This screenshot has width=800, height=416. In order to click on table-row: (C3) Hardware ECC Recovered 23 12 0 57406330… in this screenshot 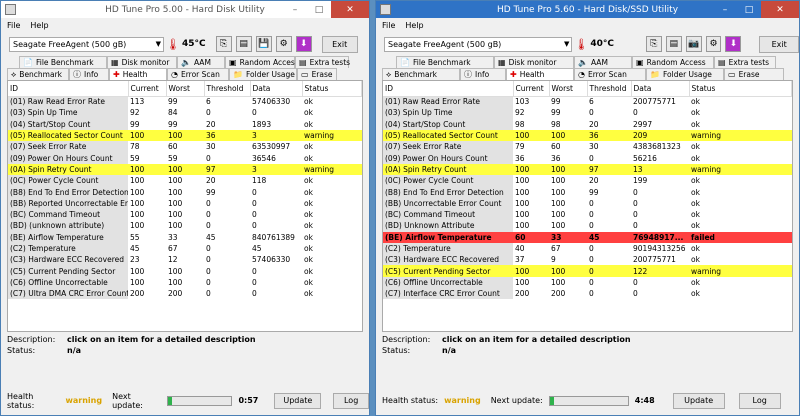, I will do `click(185, 260)`.